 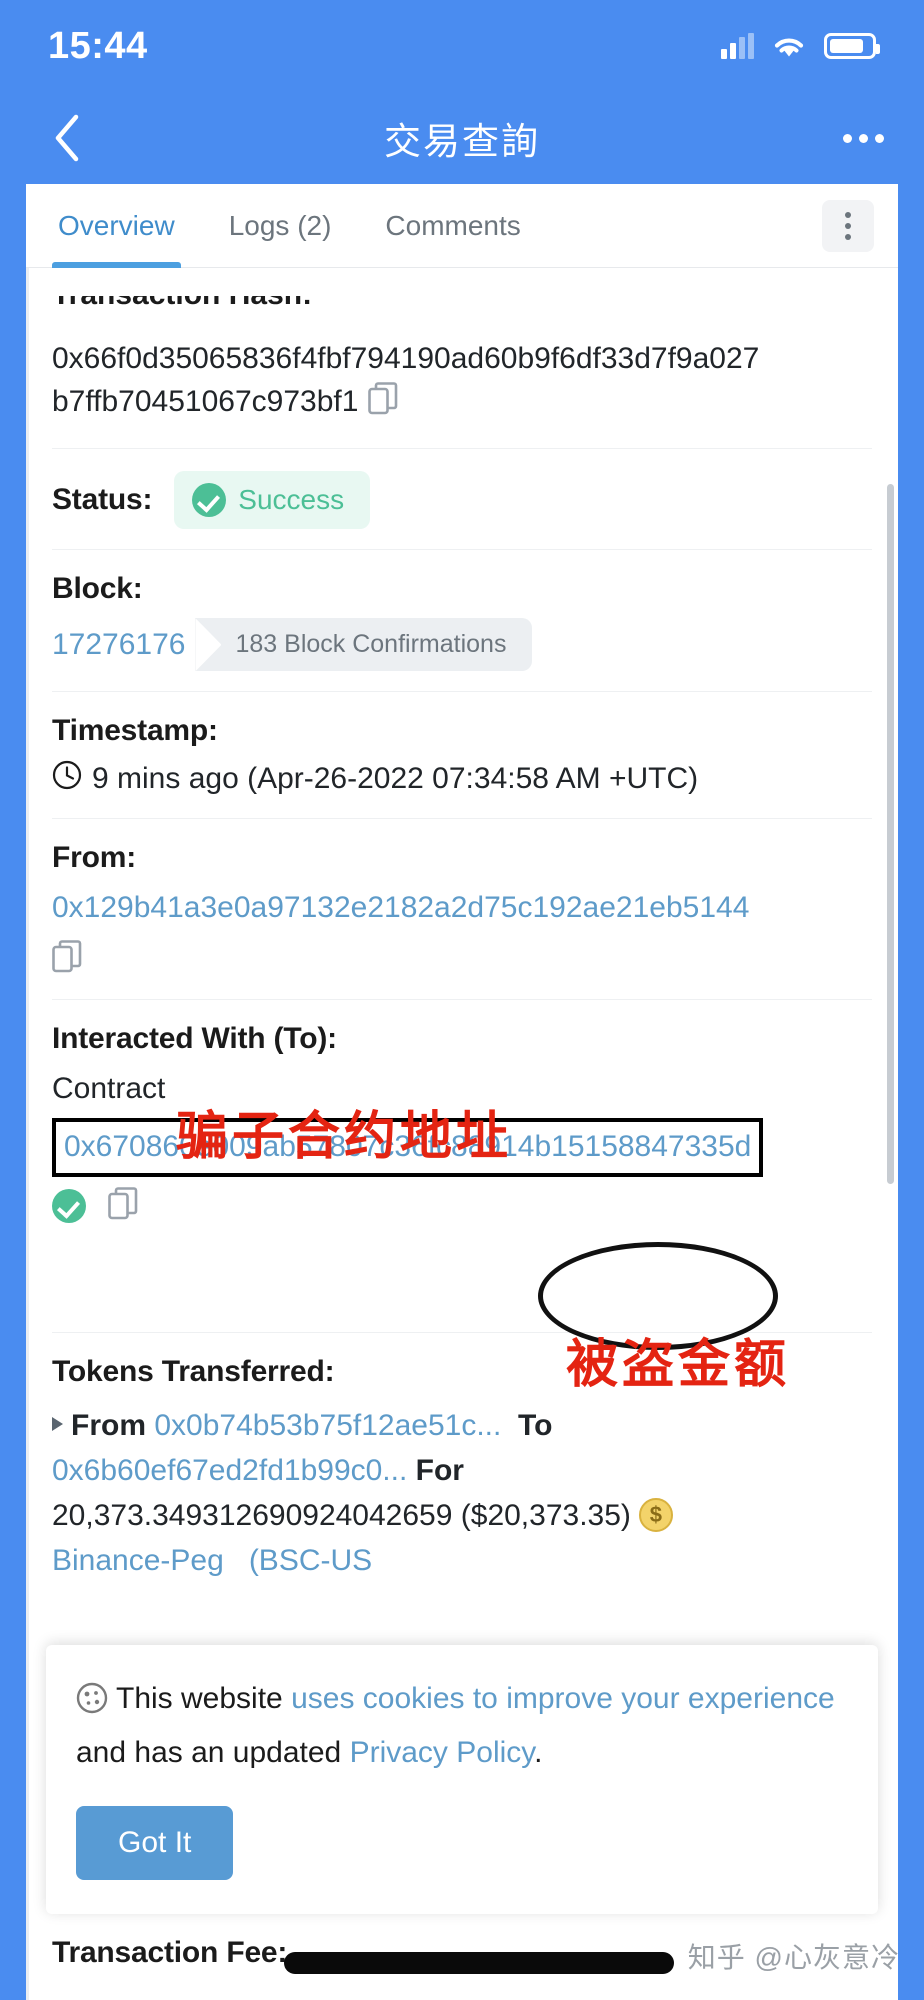 What do you see at coordinates (94, 858) in the screenshot?
I see `from-label: From:` at bounding box center [94, 858].